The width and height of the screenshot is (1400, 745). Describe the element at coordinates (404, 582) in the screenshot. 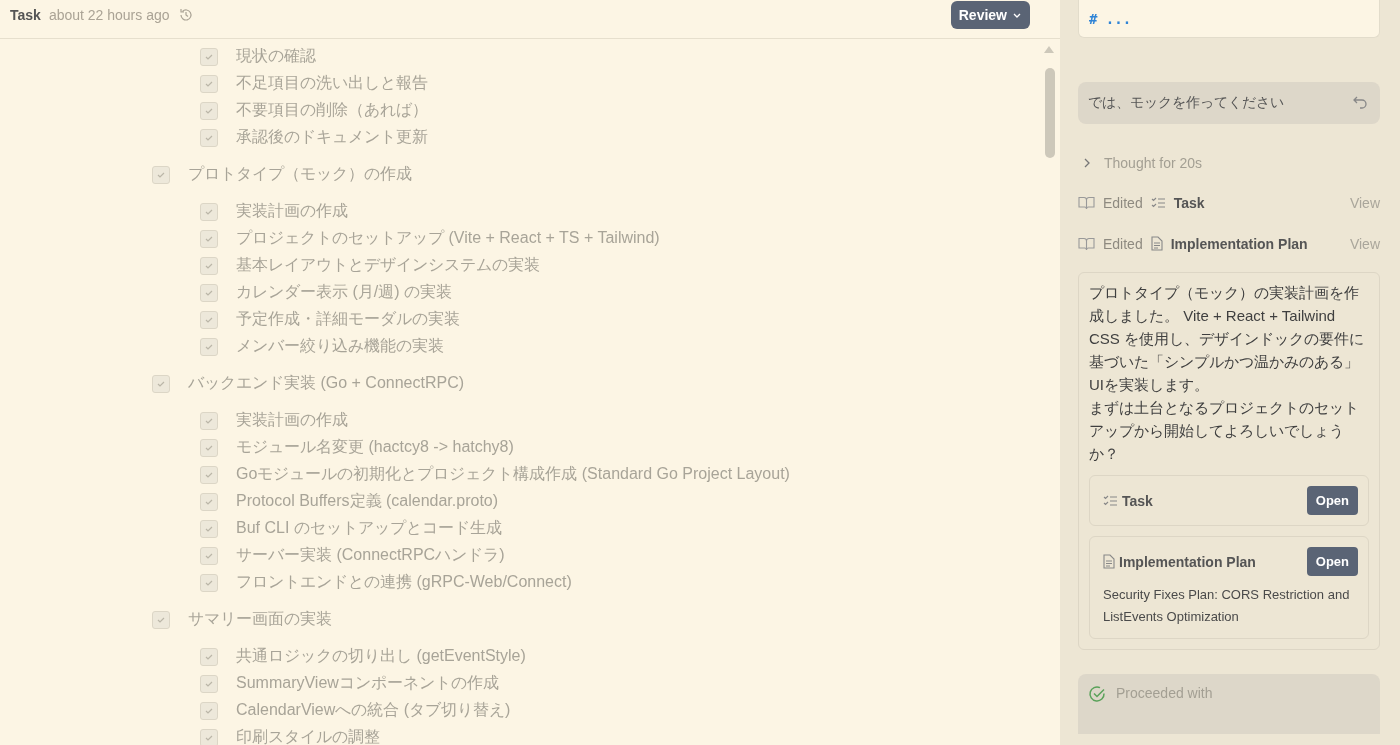

I see `task-label: フロントエンドとの連携 (gRPC-Web/Connect)` at that location.